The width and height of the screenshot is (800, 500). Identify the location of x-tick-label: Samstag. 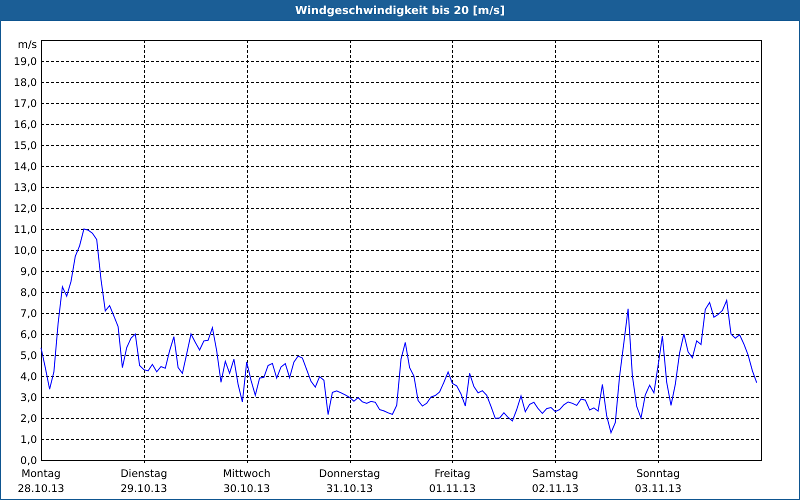
(555, 474).